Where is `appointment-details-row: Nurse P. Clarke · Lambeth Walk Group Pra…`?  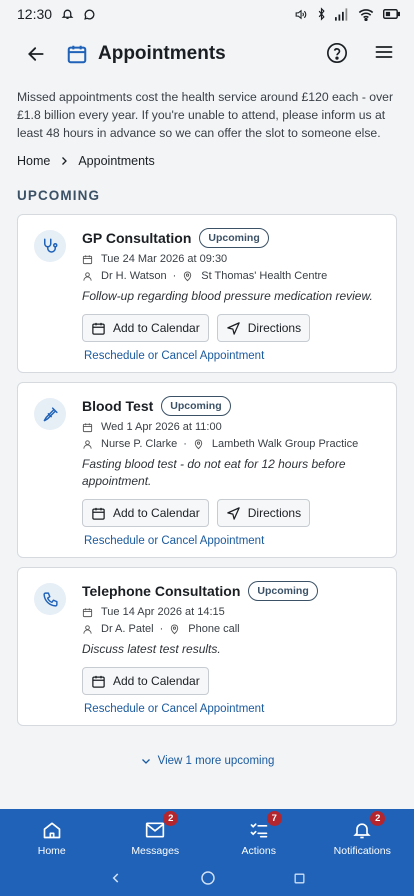
appointment-details-row: Nurse P. Clarke · Lambeth Walk Group Pra… is located at coordinates (233, 444).